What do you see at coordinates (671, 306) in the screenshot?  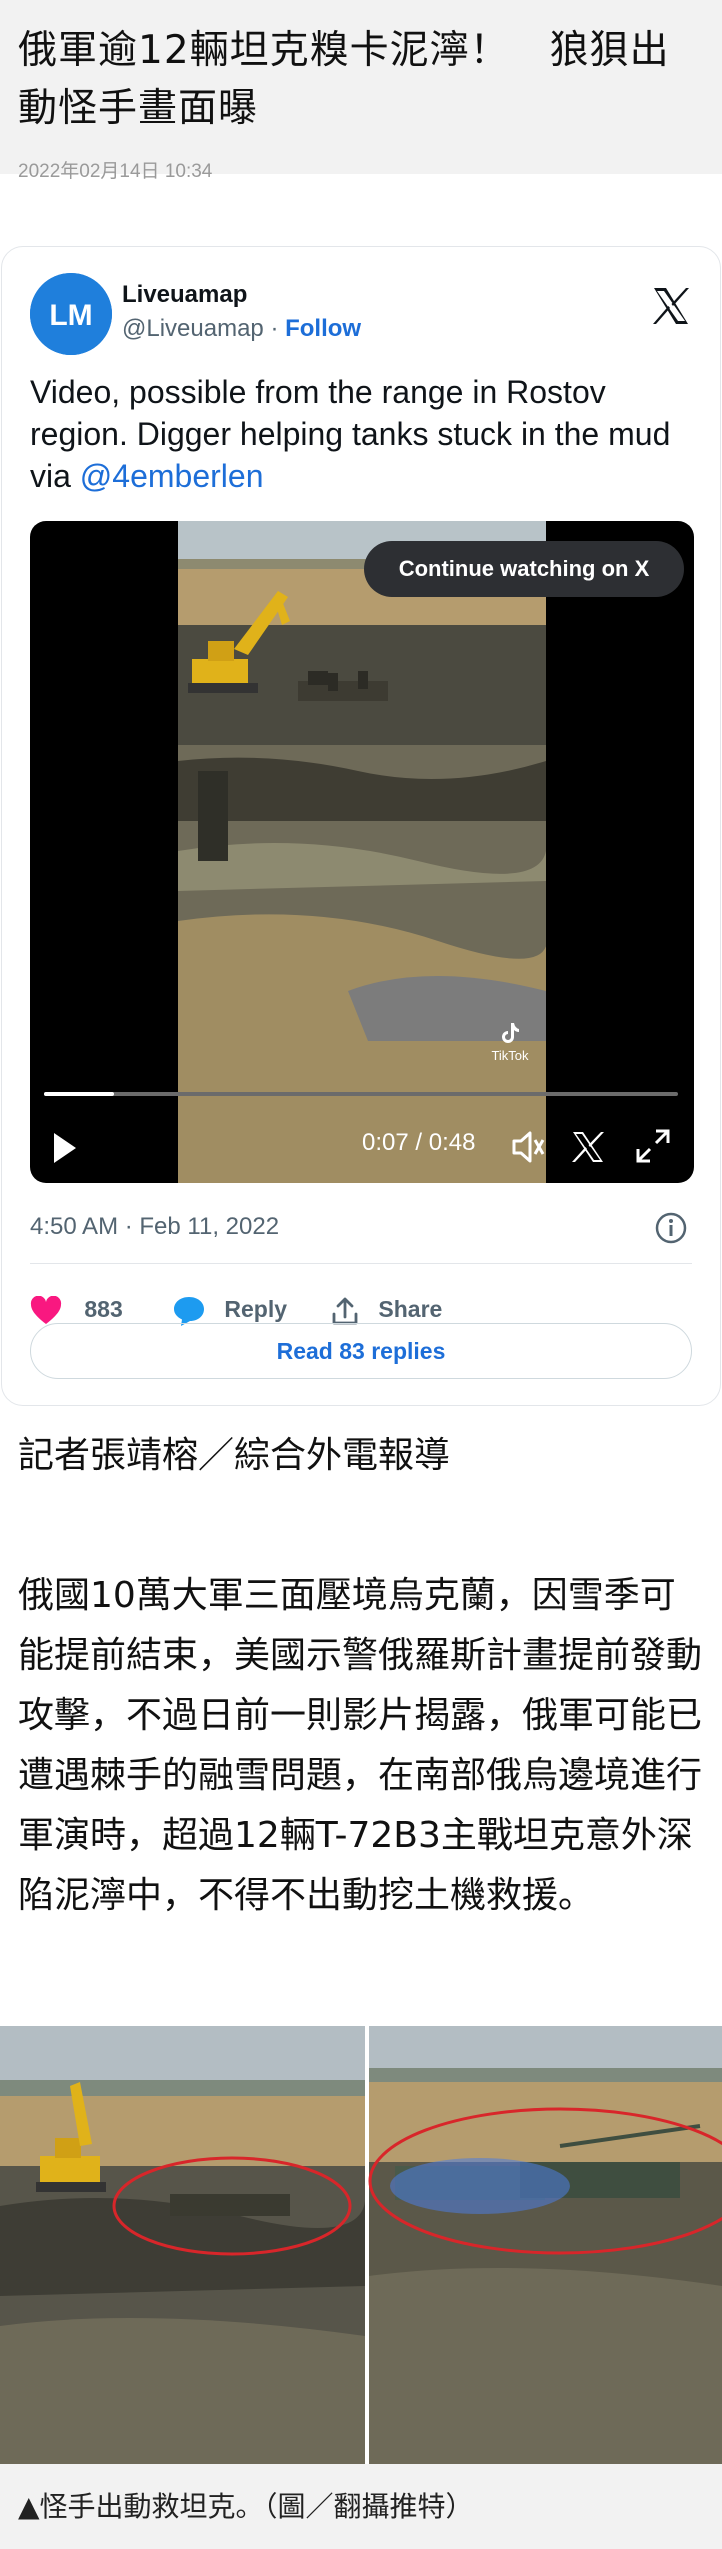 I see `x-logo-icon` at bounding box center [671, 306].